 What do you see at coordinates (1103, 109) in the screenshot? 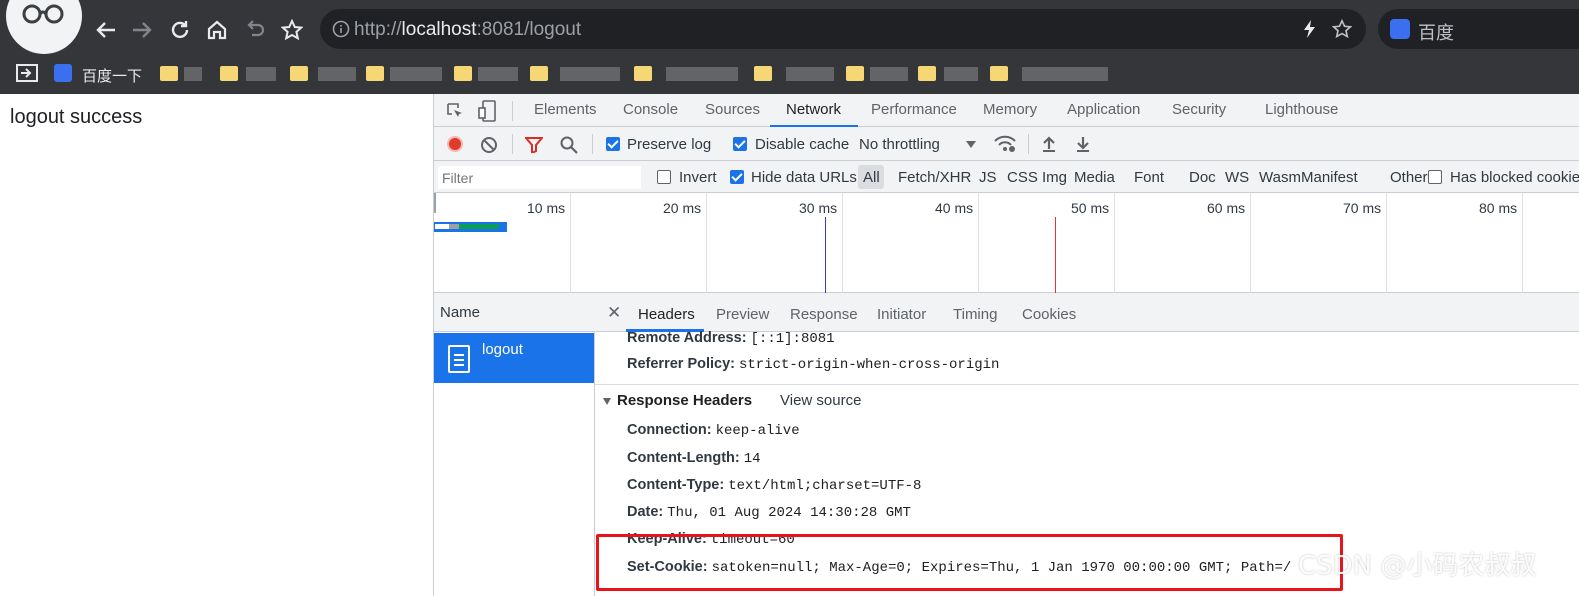
I see `tab-application: Application` at bounding box center [1103, 109].